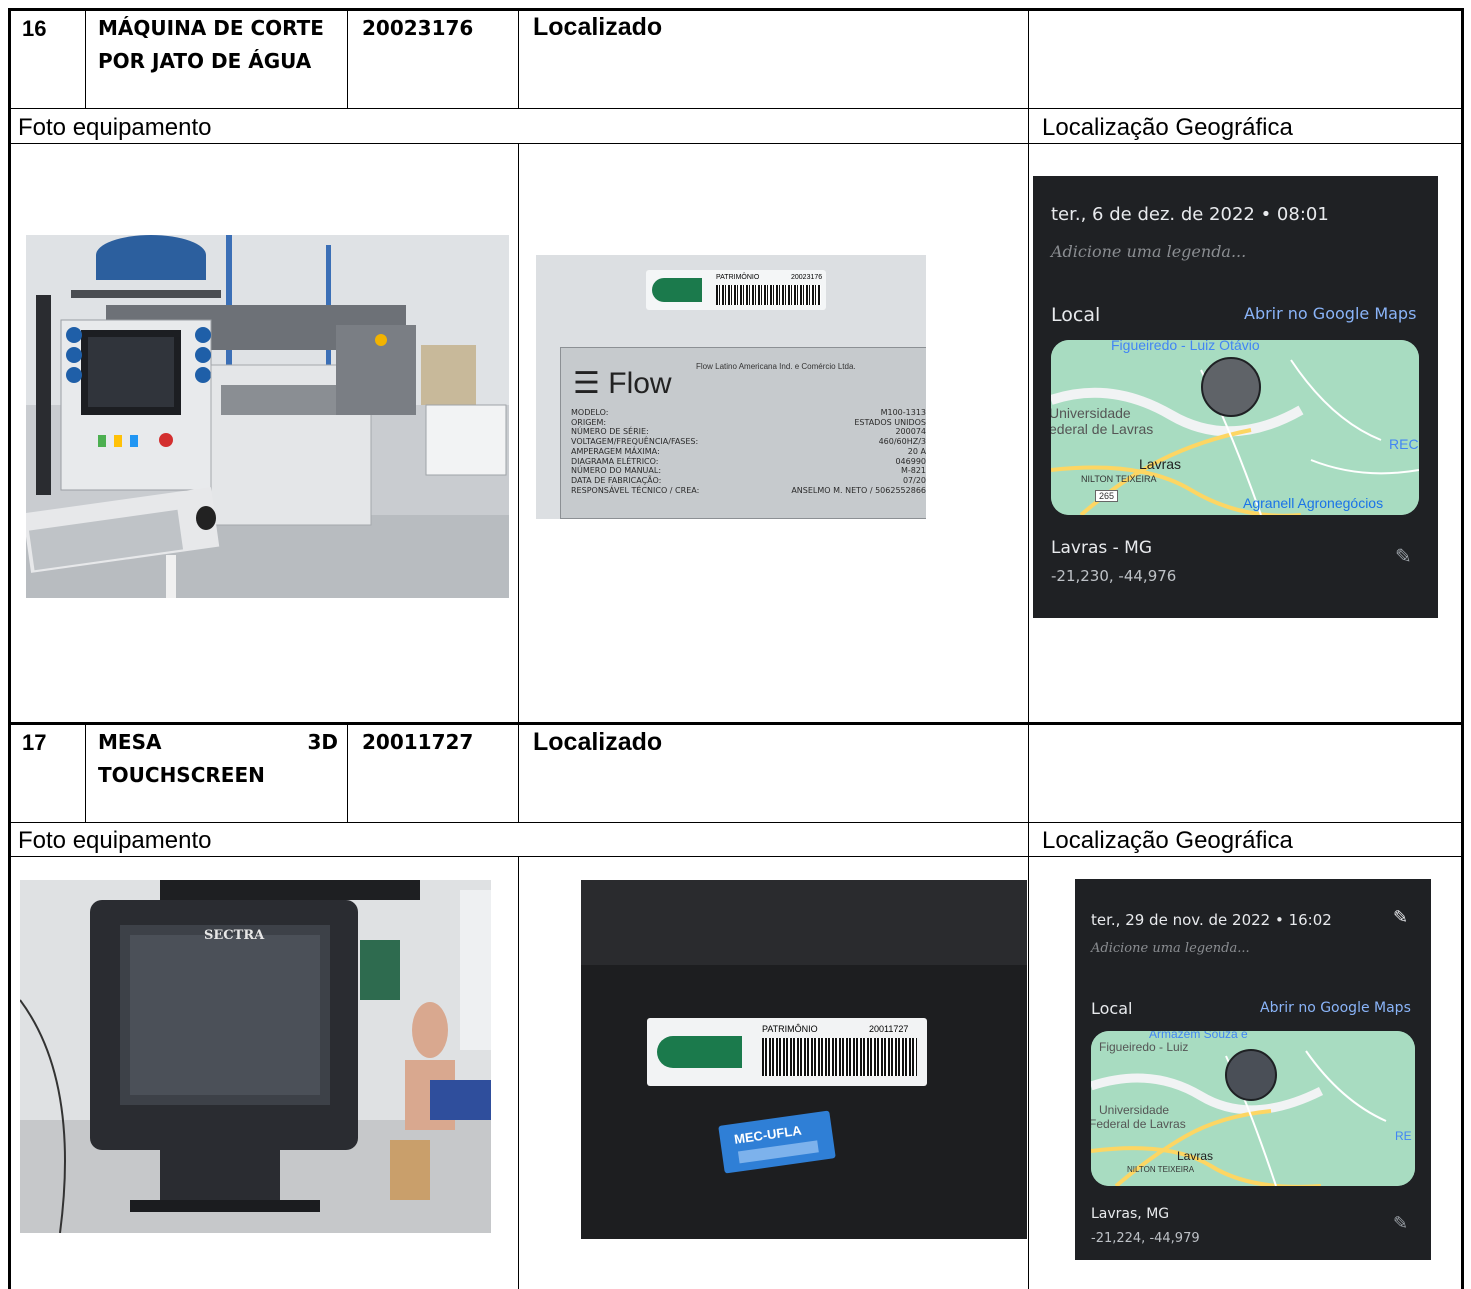 Image resolution: width=1471 pixels, height=1289 pixels. What do you see at coordinates (218, 759) in the screenshot?
I see `equipment-name: MESA 3D TOUCHSCREEN` at bounding box center [218, 759].